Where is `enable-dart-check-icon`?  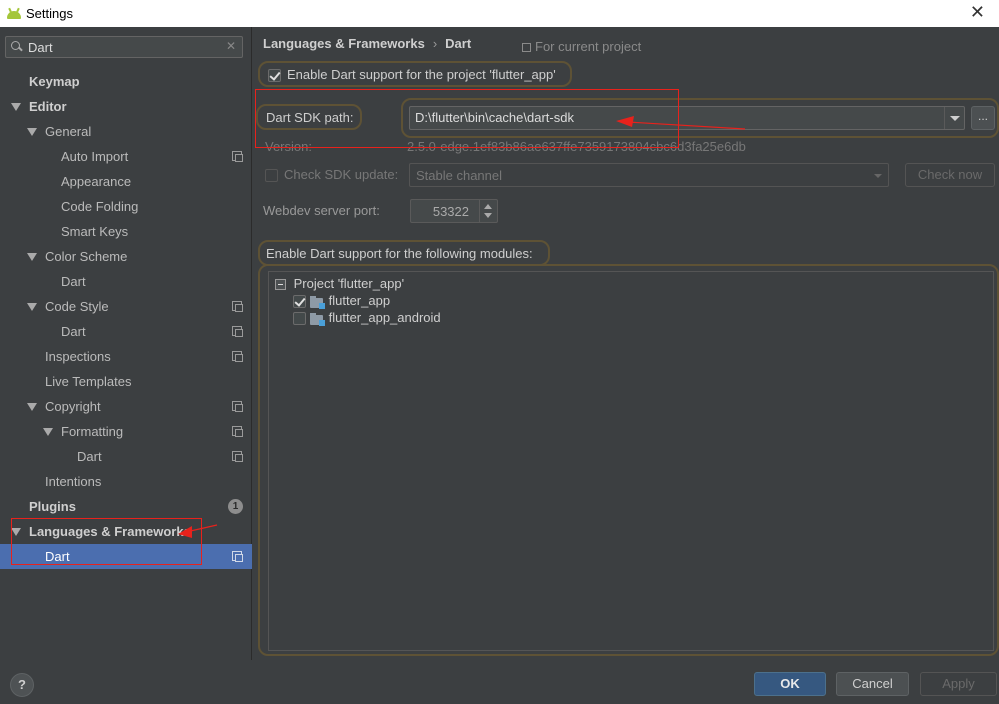 enable-dart-check-icon is located at coordinates (274, 76).